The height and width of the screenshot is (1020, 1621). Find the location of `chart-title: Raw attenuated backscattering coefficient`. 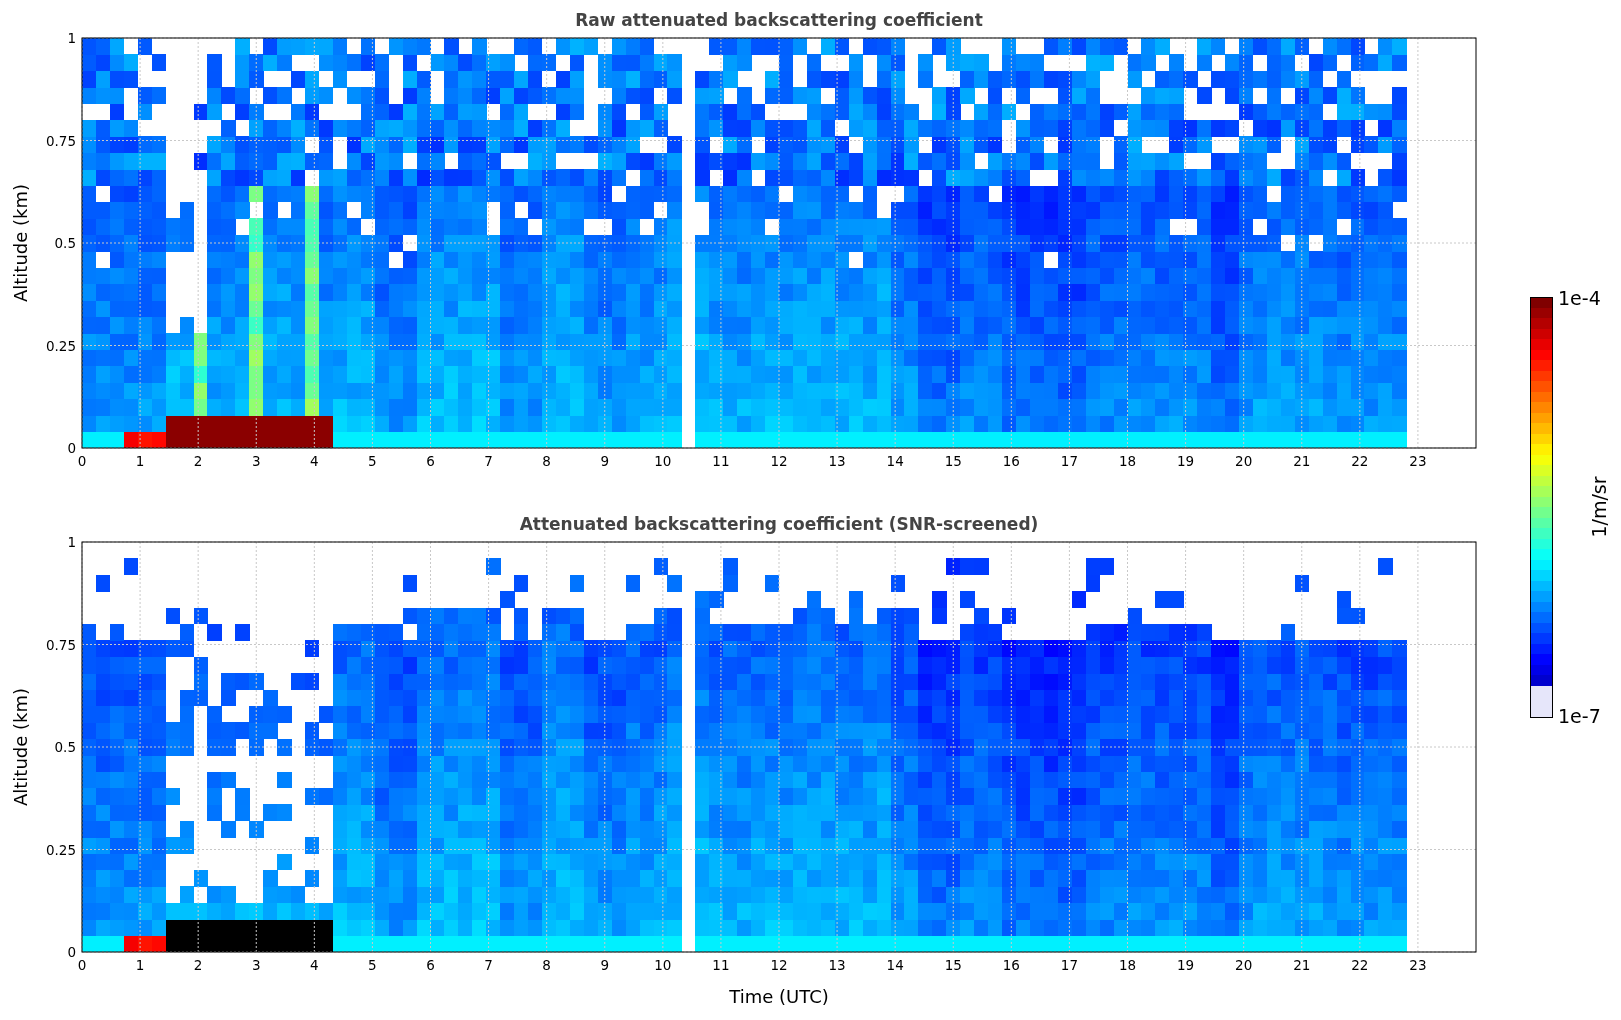

chart-title: Raw attenuated backscattering coefficient is located at coordinates (779, 20).